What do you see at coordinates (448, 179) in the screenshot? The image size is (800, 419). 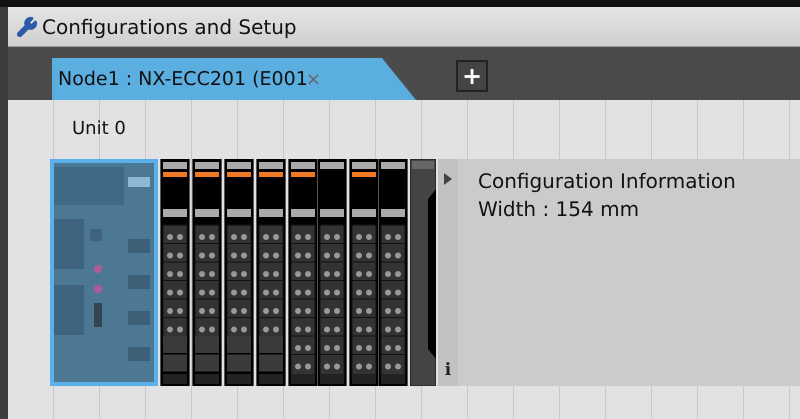 I see `expand-arrow-icon` at bounding box center [448, 179].